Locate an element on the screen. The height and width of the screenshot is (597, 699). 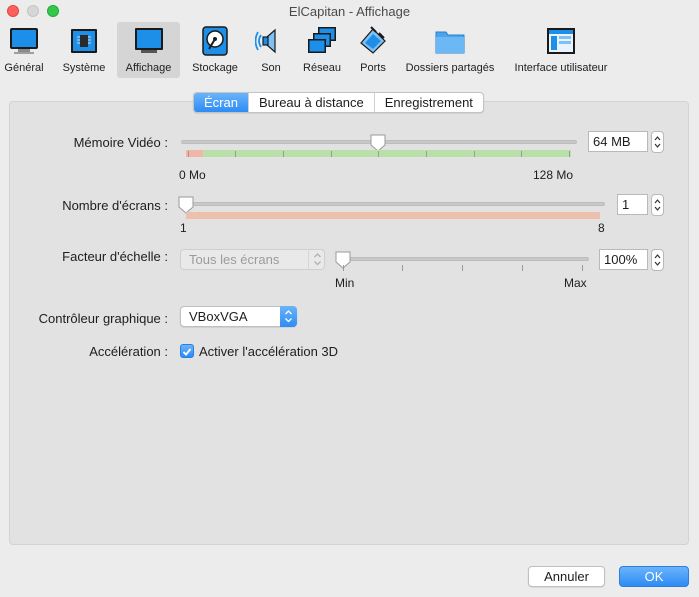
screens-input: 1 is located at coordinates (632, 204).